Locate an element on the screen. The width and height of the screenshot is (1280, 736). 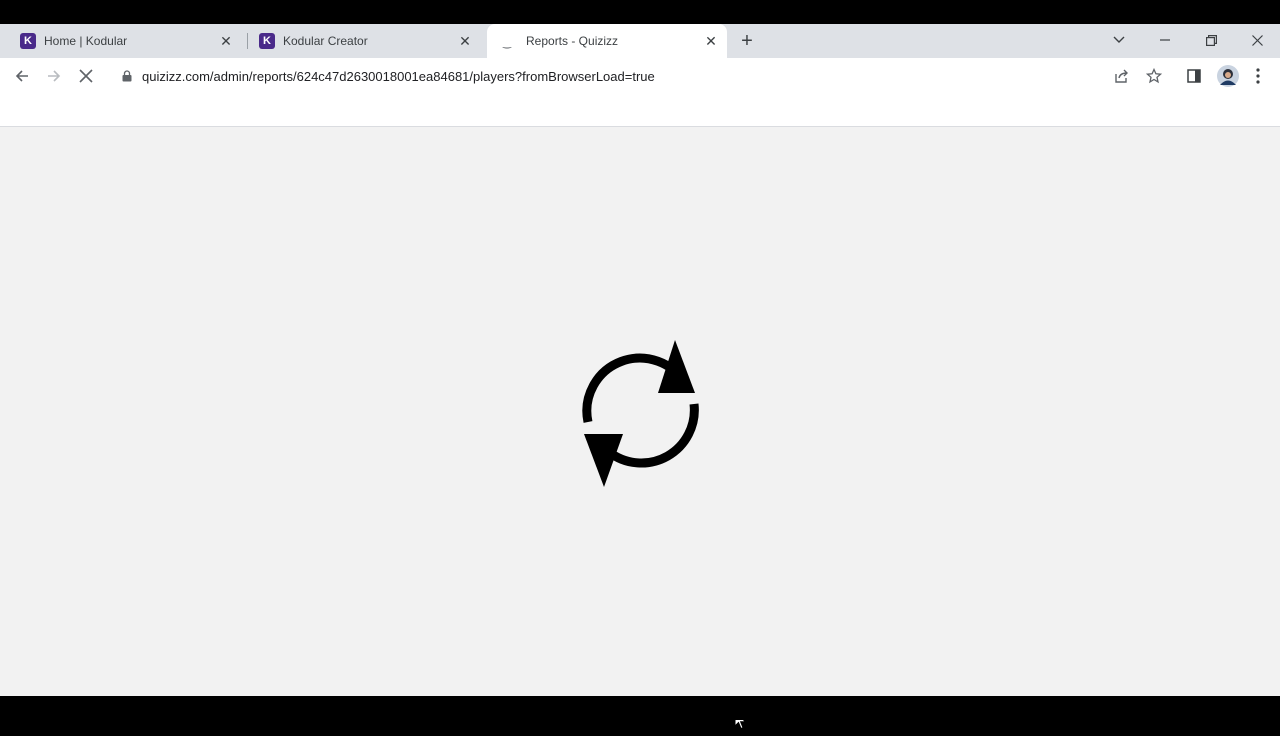
page-header-bar is located at coordinates (640, 110).